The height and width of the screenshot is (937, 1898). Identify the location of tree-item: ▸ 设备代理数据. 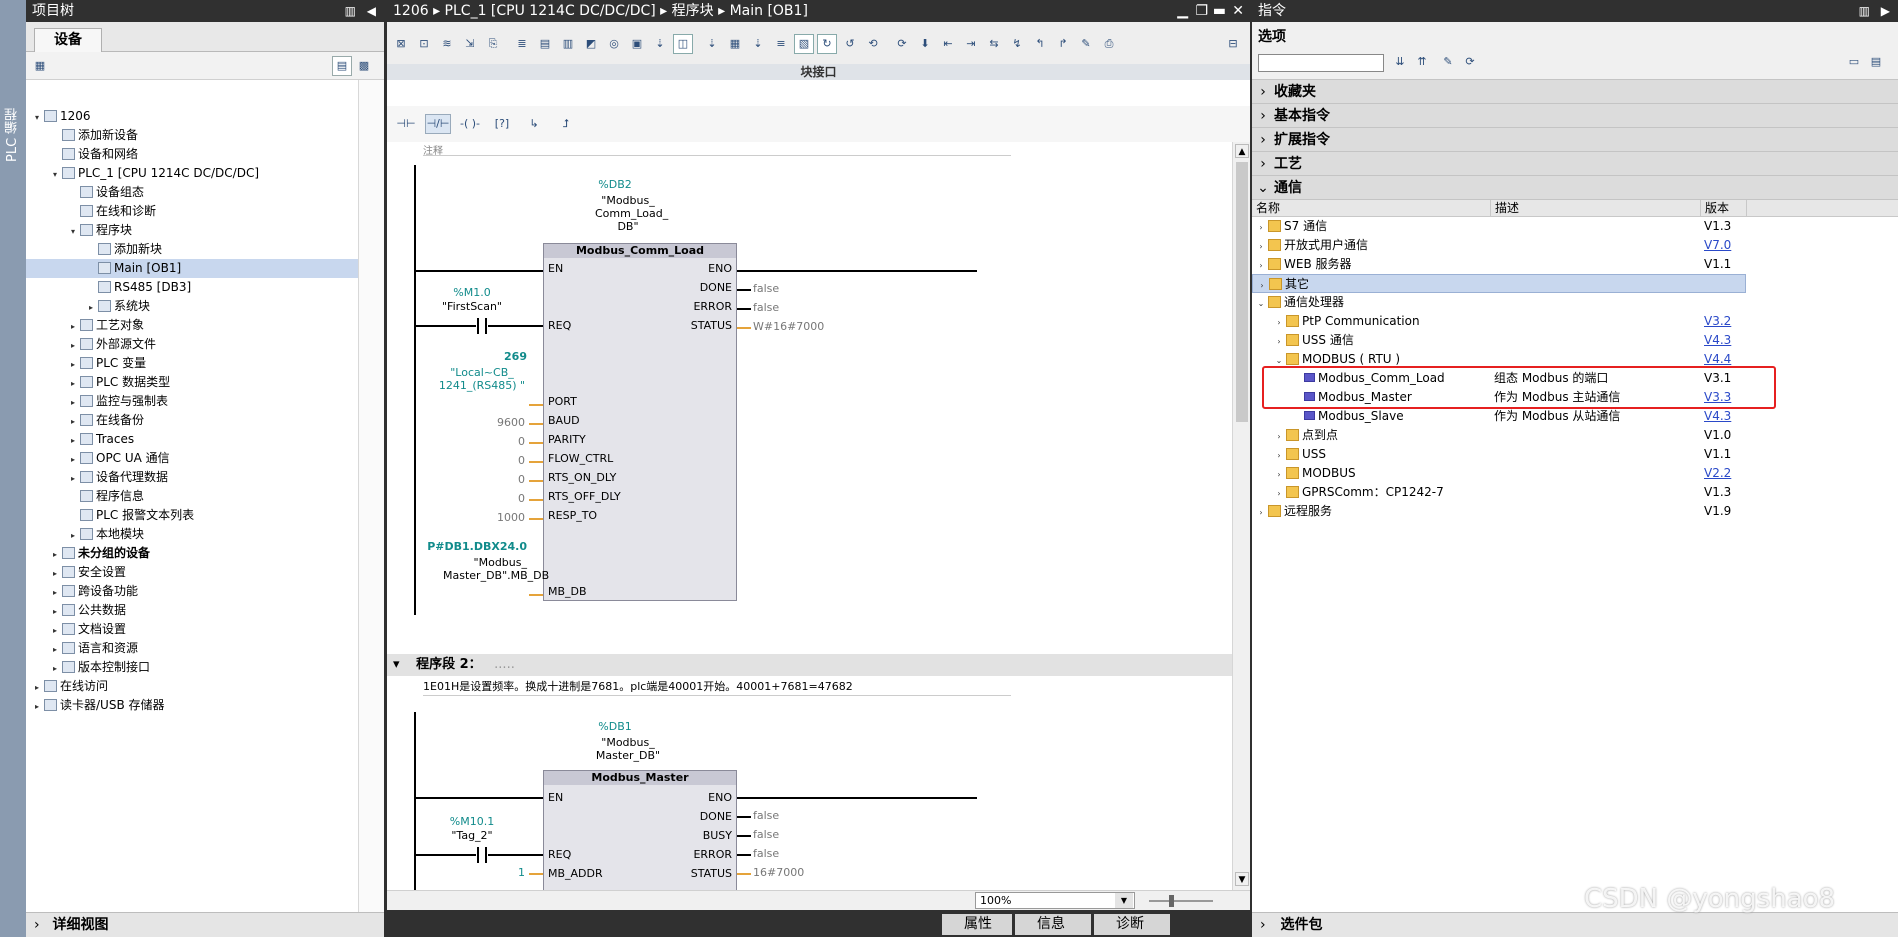
(192, 477).